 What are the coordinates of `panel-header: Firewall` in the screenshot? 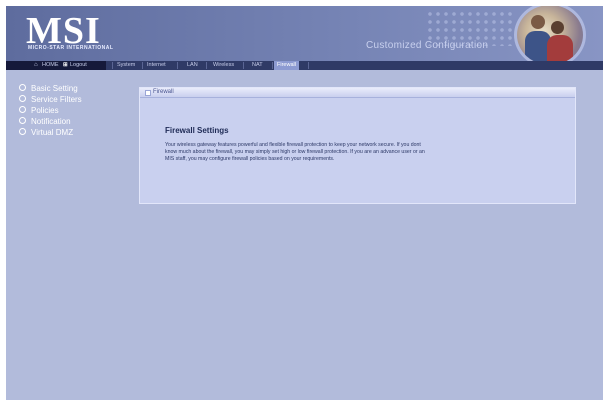 It's located at (357, 93).